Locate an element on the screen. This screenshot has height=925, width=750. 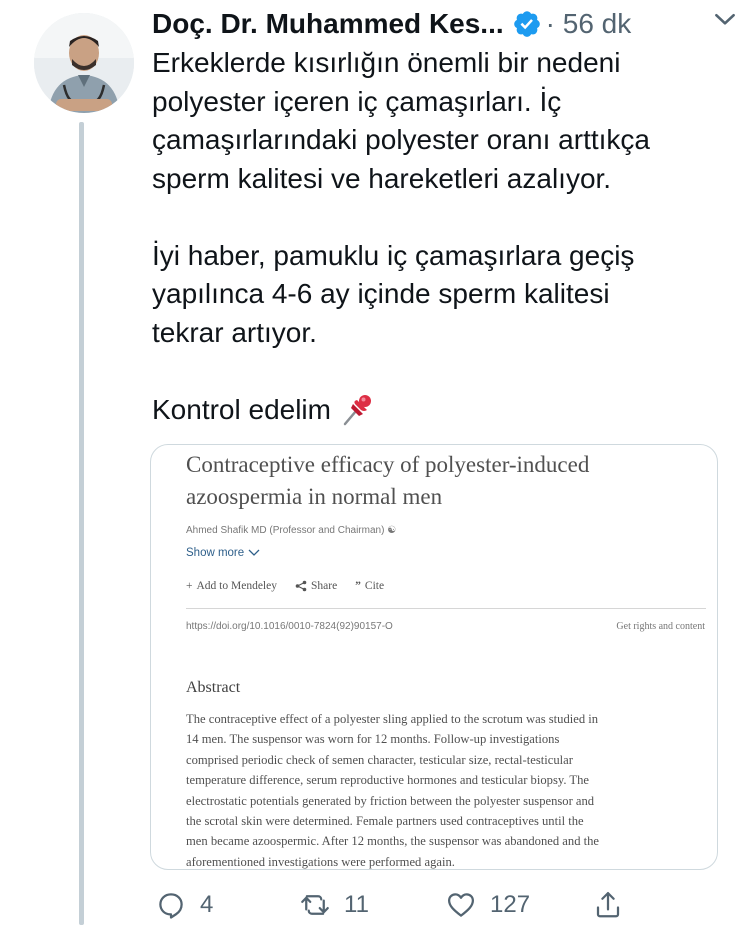
share-label: Share is located at coordinates (324, 586).